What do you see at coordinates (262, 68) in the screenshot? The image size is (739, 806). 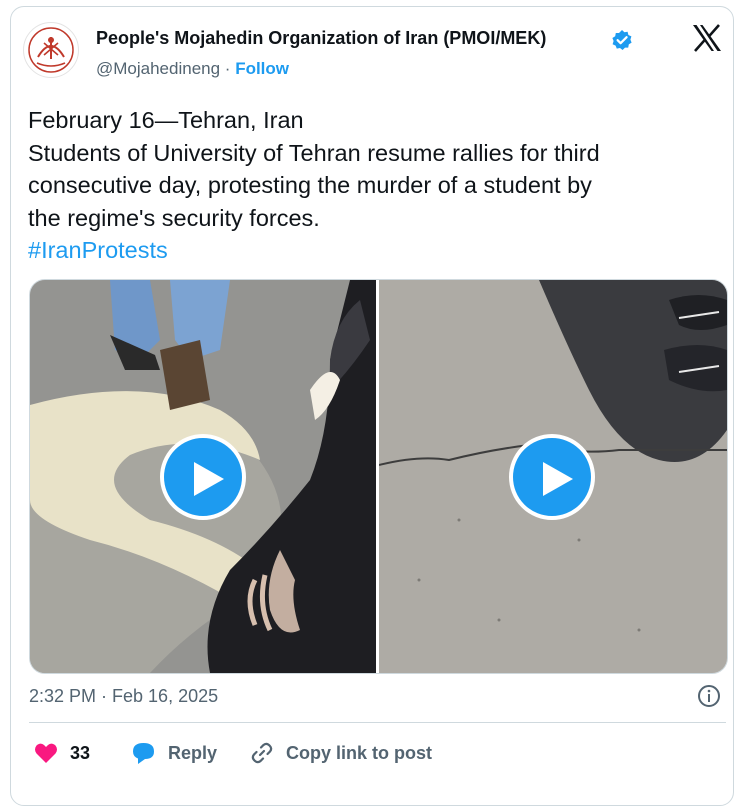 I see `follow-button: Follow` at bounding box center [262, 68].